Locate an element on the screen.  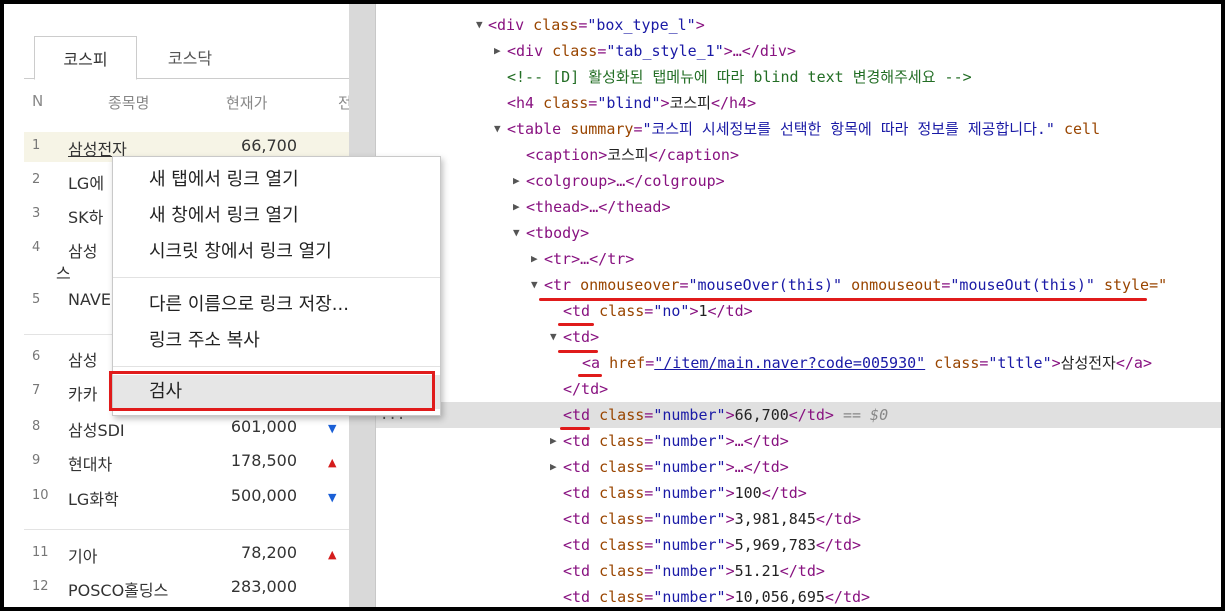
row-no: 8 is located at coordinates (36, 426).